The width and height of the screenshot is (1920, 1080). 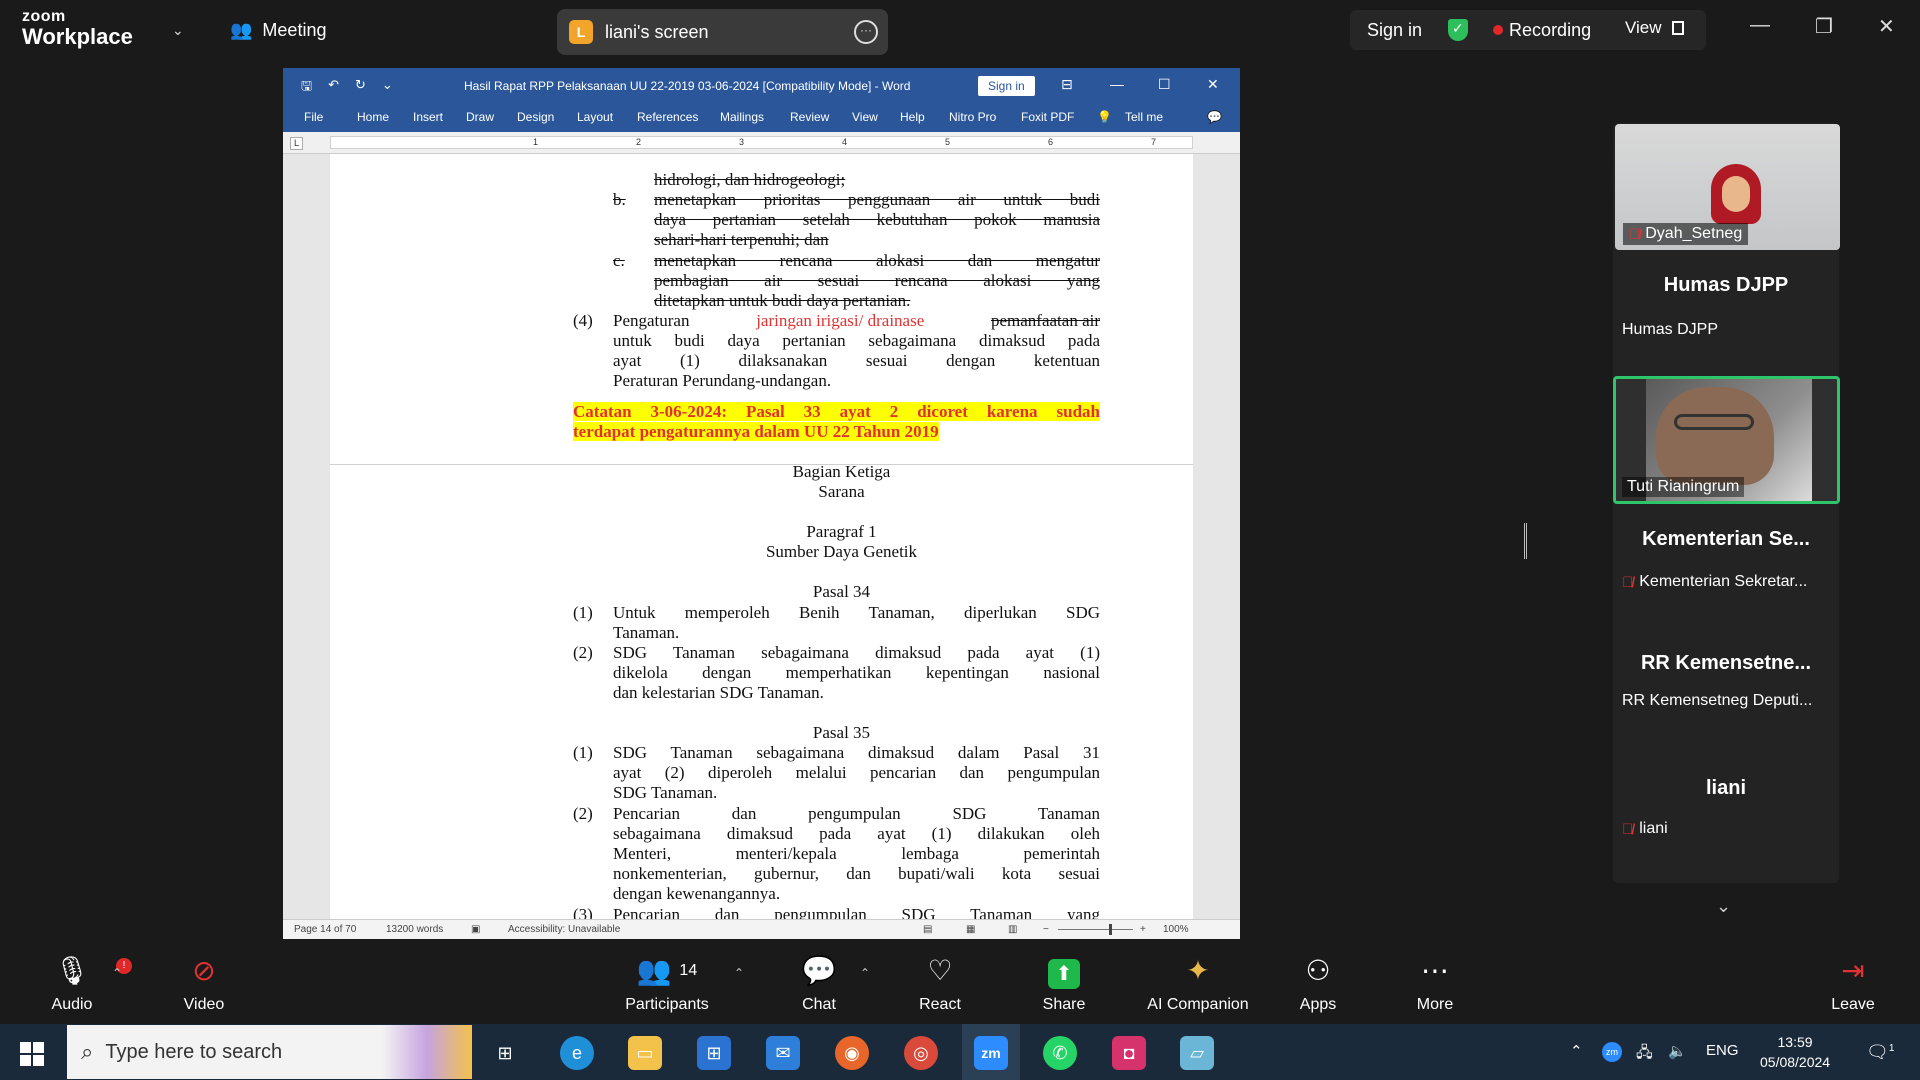 I want to click on more-options-icon: ···, so click(x=866, y=32).